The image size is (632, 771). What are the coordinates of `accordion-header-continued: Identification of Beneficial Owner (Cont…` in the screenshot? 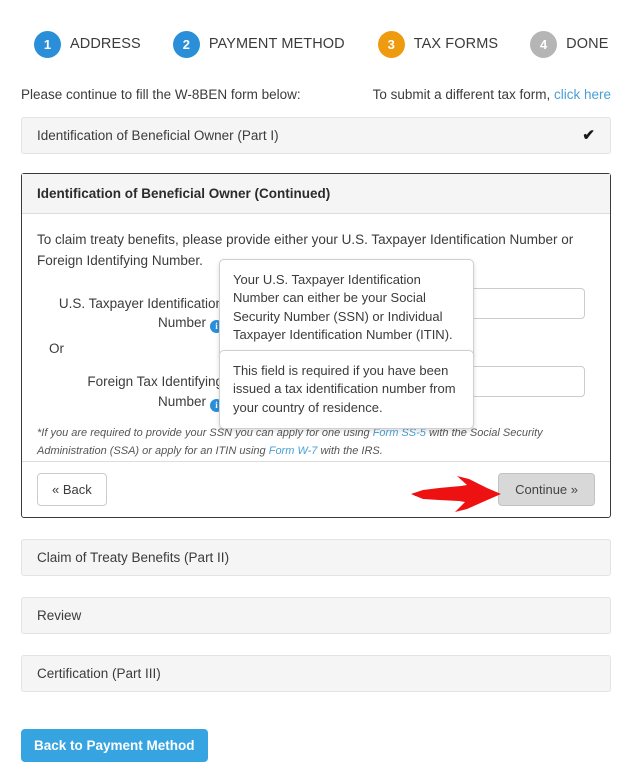 It's located at (316, 194).